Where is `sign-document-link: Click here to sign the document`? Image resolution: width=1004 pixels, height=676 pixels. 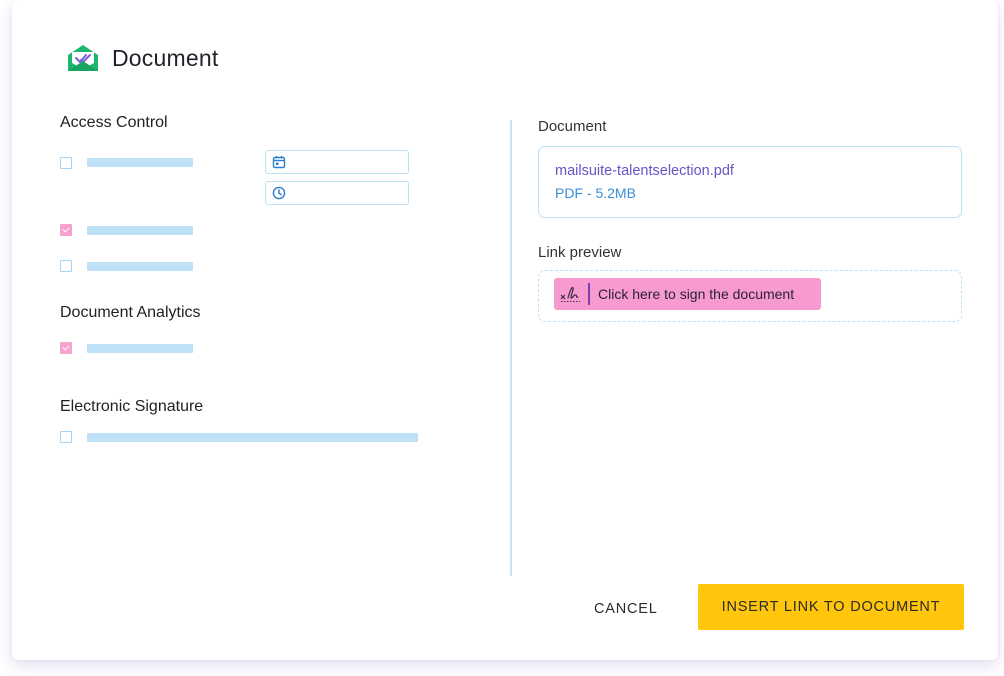
sign-document-link: Click here to sign the document is located at coordinates (687, 294).